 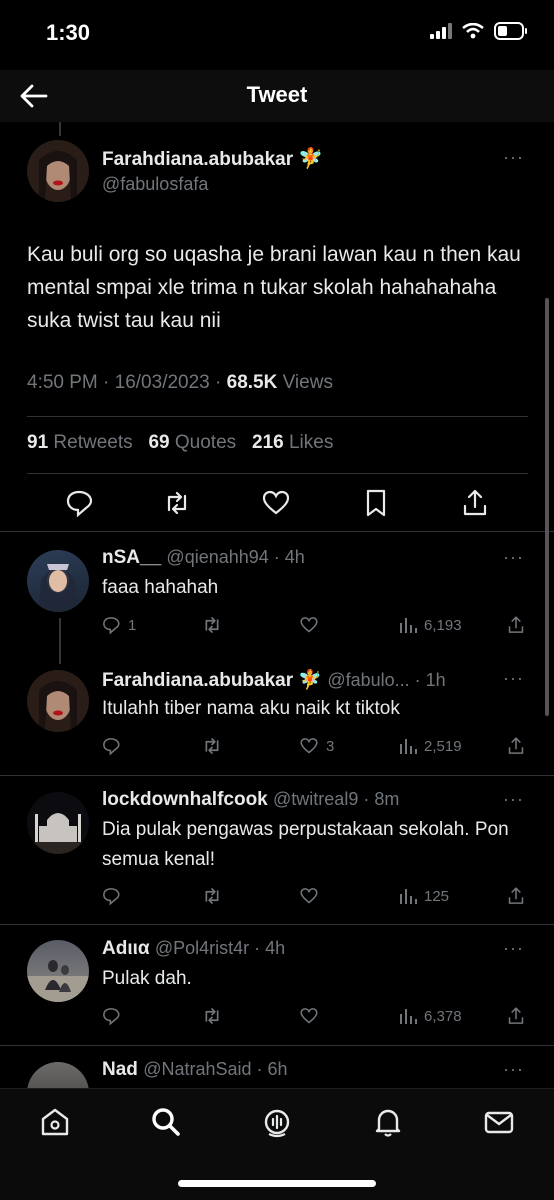 I want to click on reply-author-handle: @Pol4rist4r · 4h, so click(x=220, y=948).